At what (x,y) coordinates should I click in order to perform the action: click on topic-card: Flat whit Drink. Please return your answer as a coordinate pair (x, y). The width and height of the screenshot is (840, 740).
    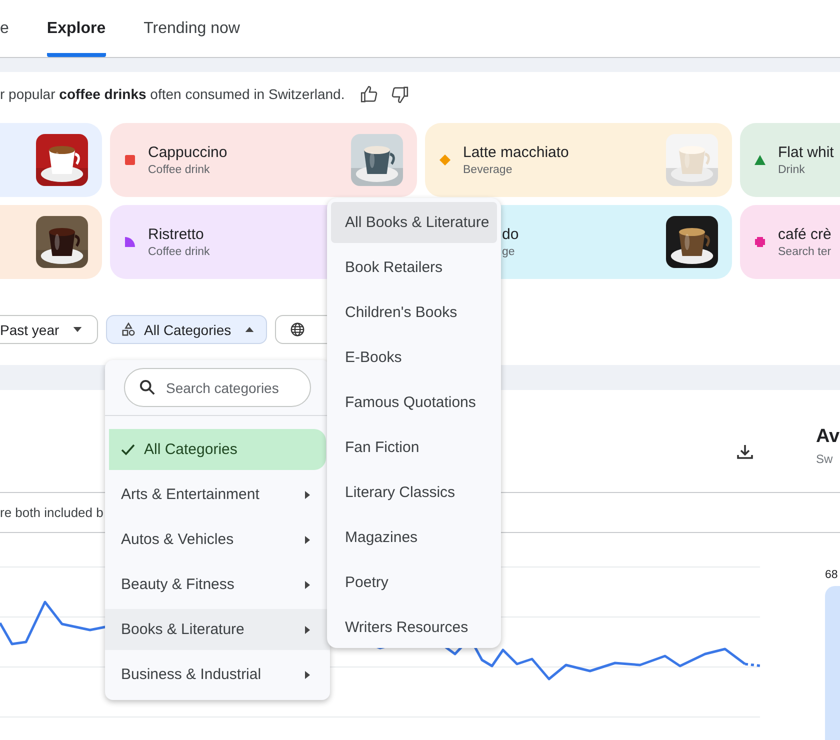
    Looking at the image, I should click on (790, 160).